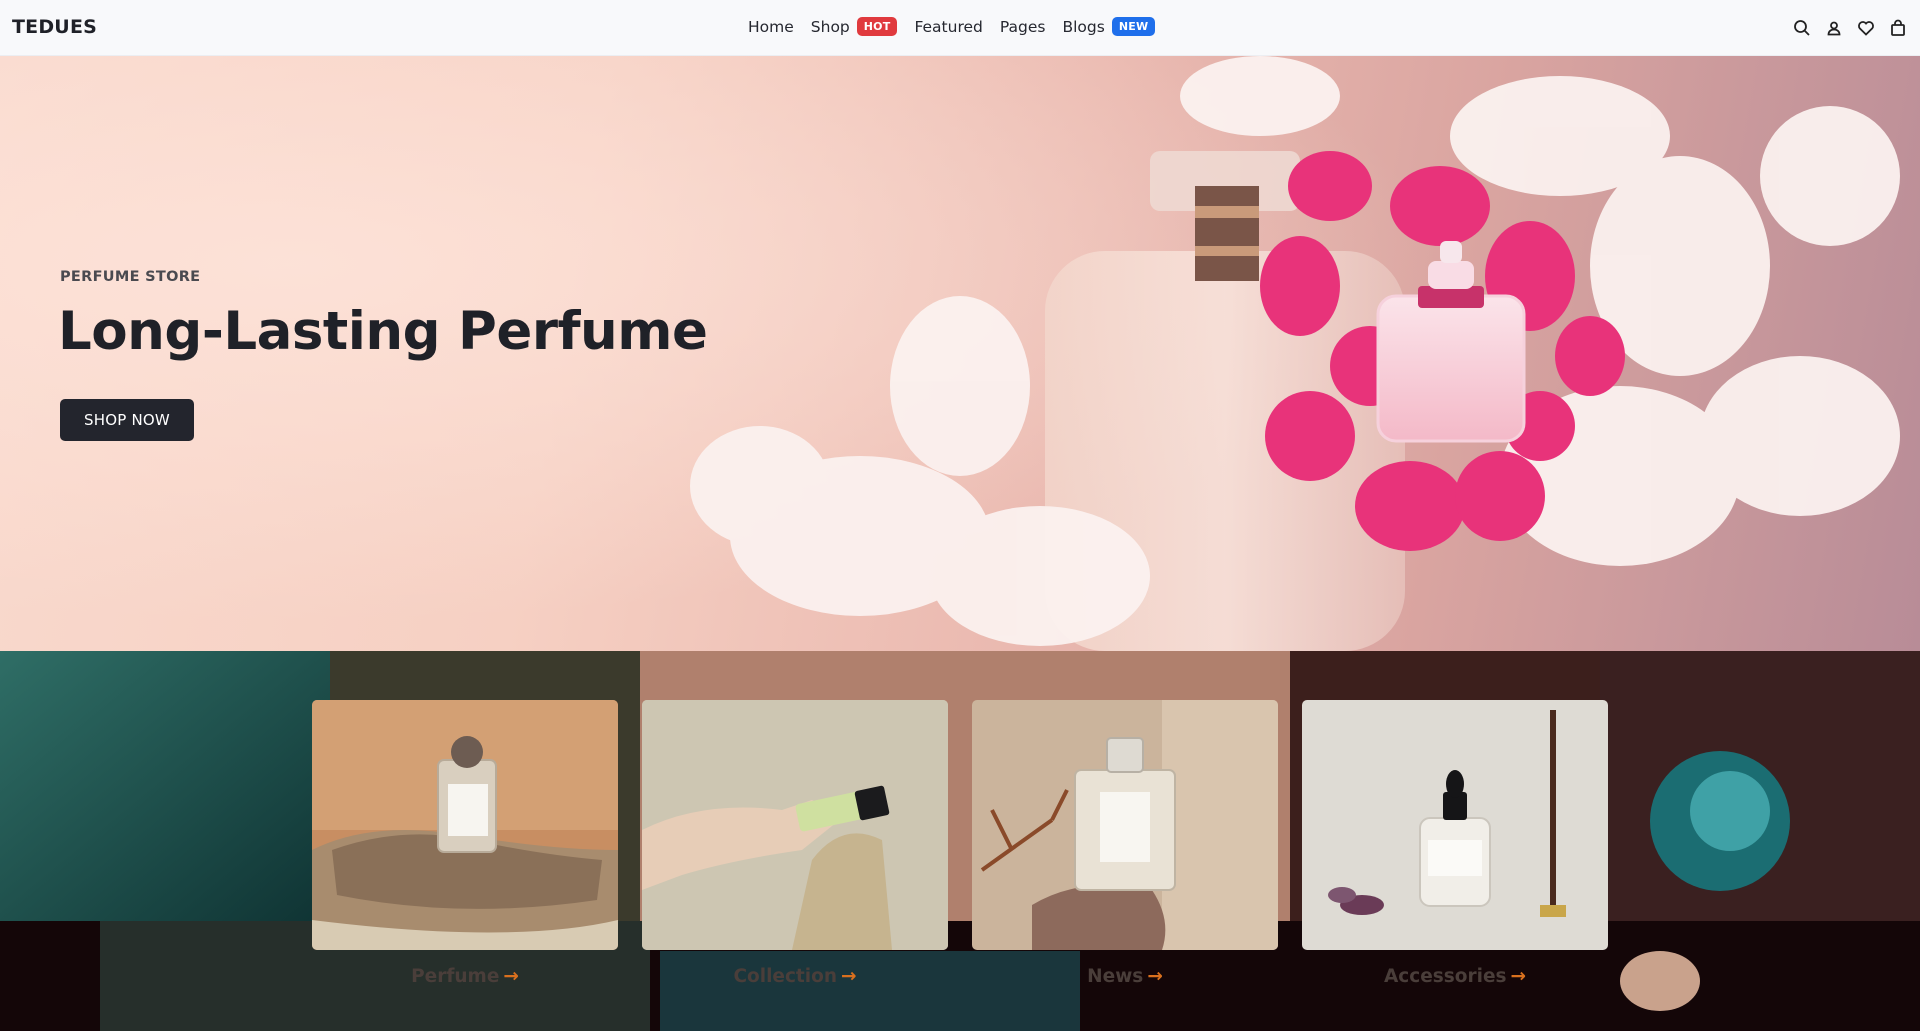 Image resolution: width=1920 pixels, height=1031 pixels. Describe the element at coordinates (1109, 26) in the screenshot. I see `nav-item-blogs: Blogs NEW` at that location.